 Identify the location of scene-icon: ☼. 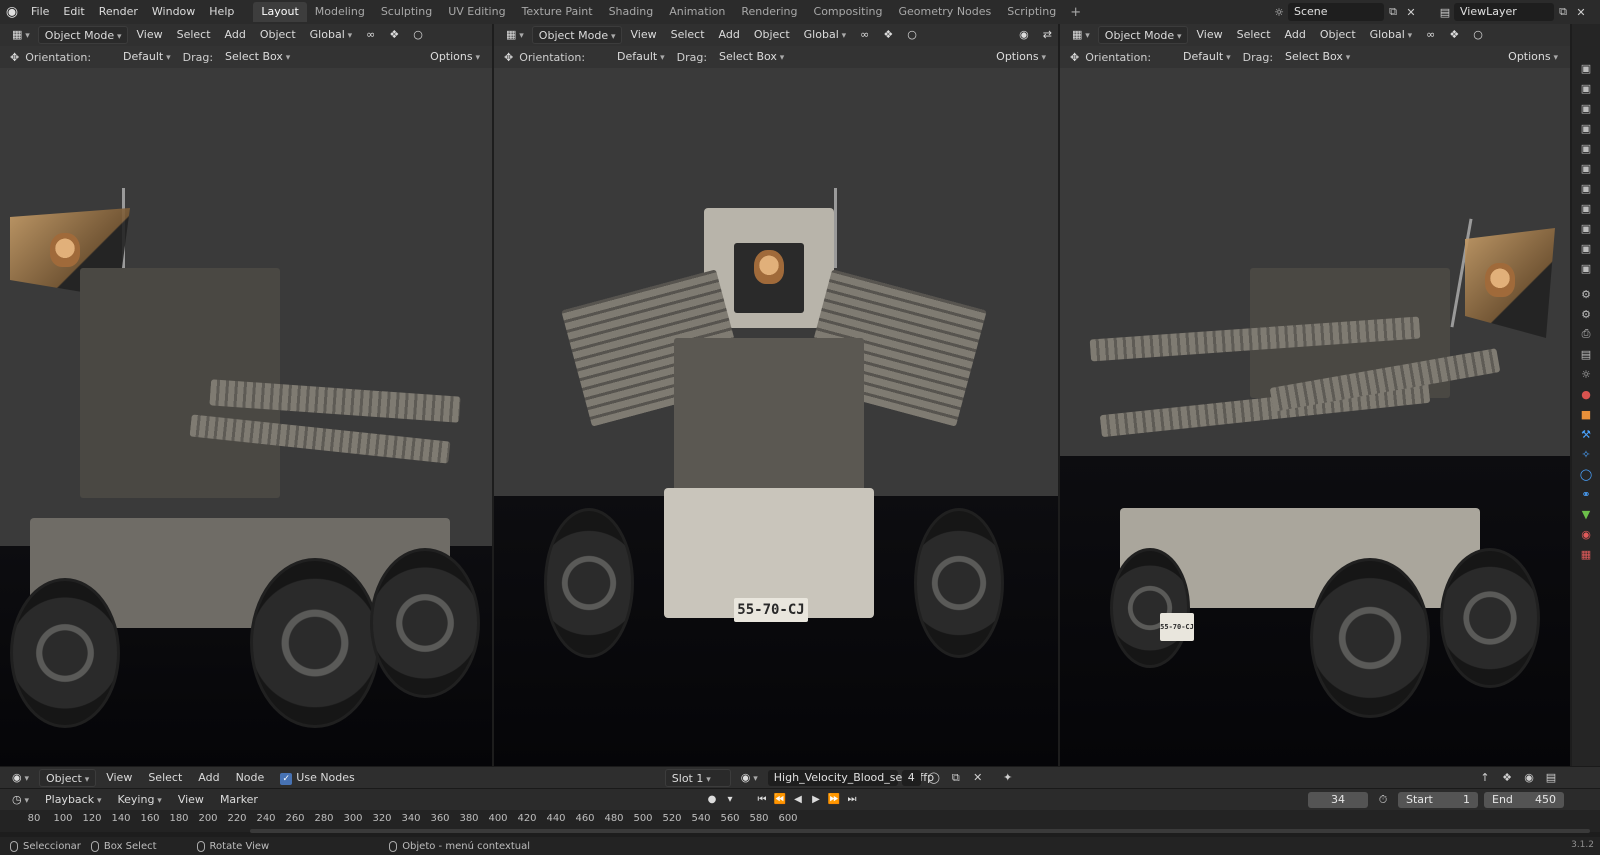
(1586, 374).